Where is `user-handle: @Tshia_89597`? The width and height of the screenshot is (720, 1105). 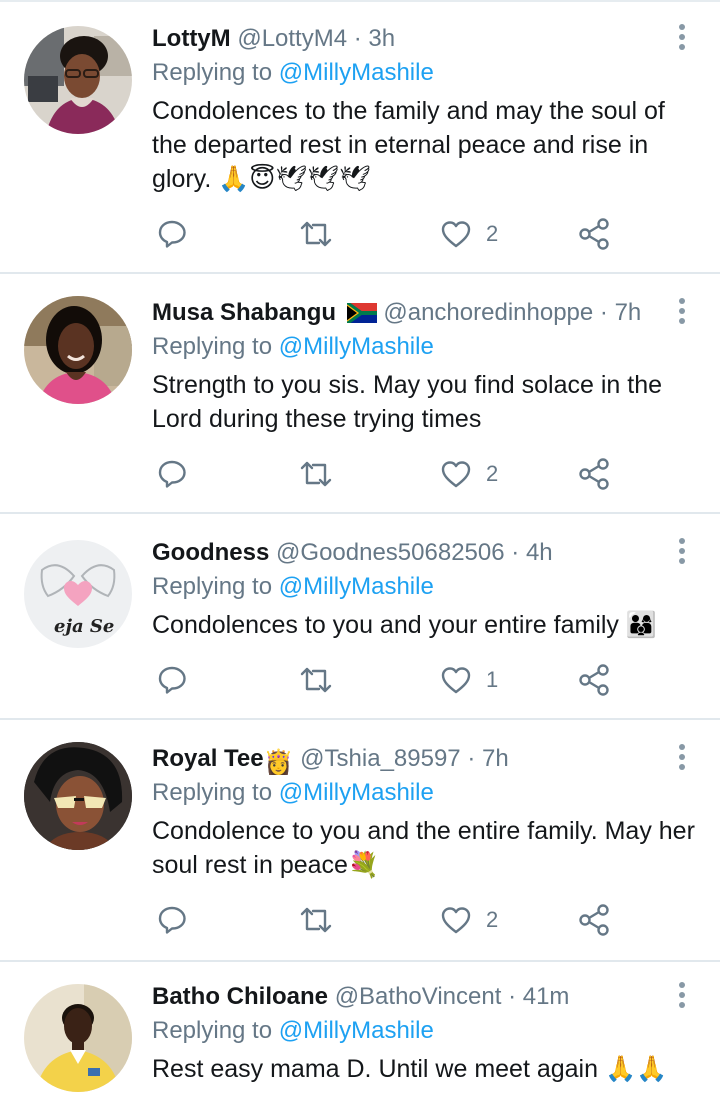 user-handle: @Tshia_89597 is located at coordinates (380, 758).